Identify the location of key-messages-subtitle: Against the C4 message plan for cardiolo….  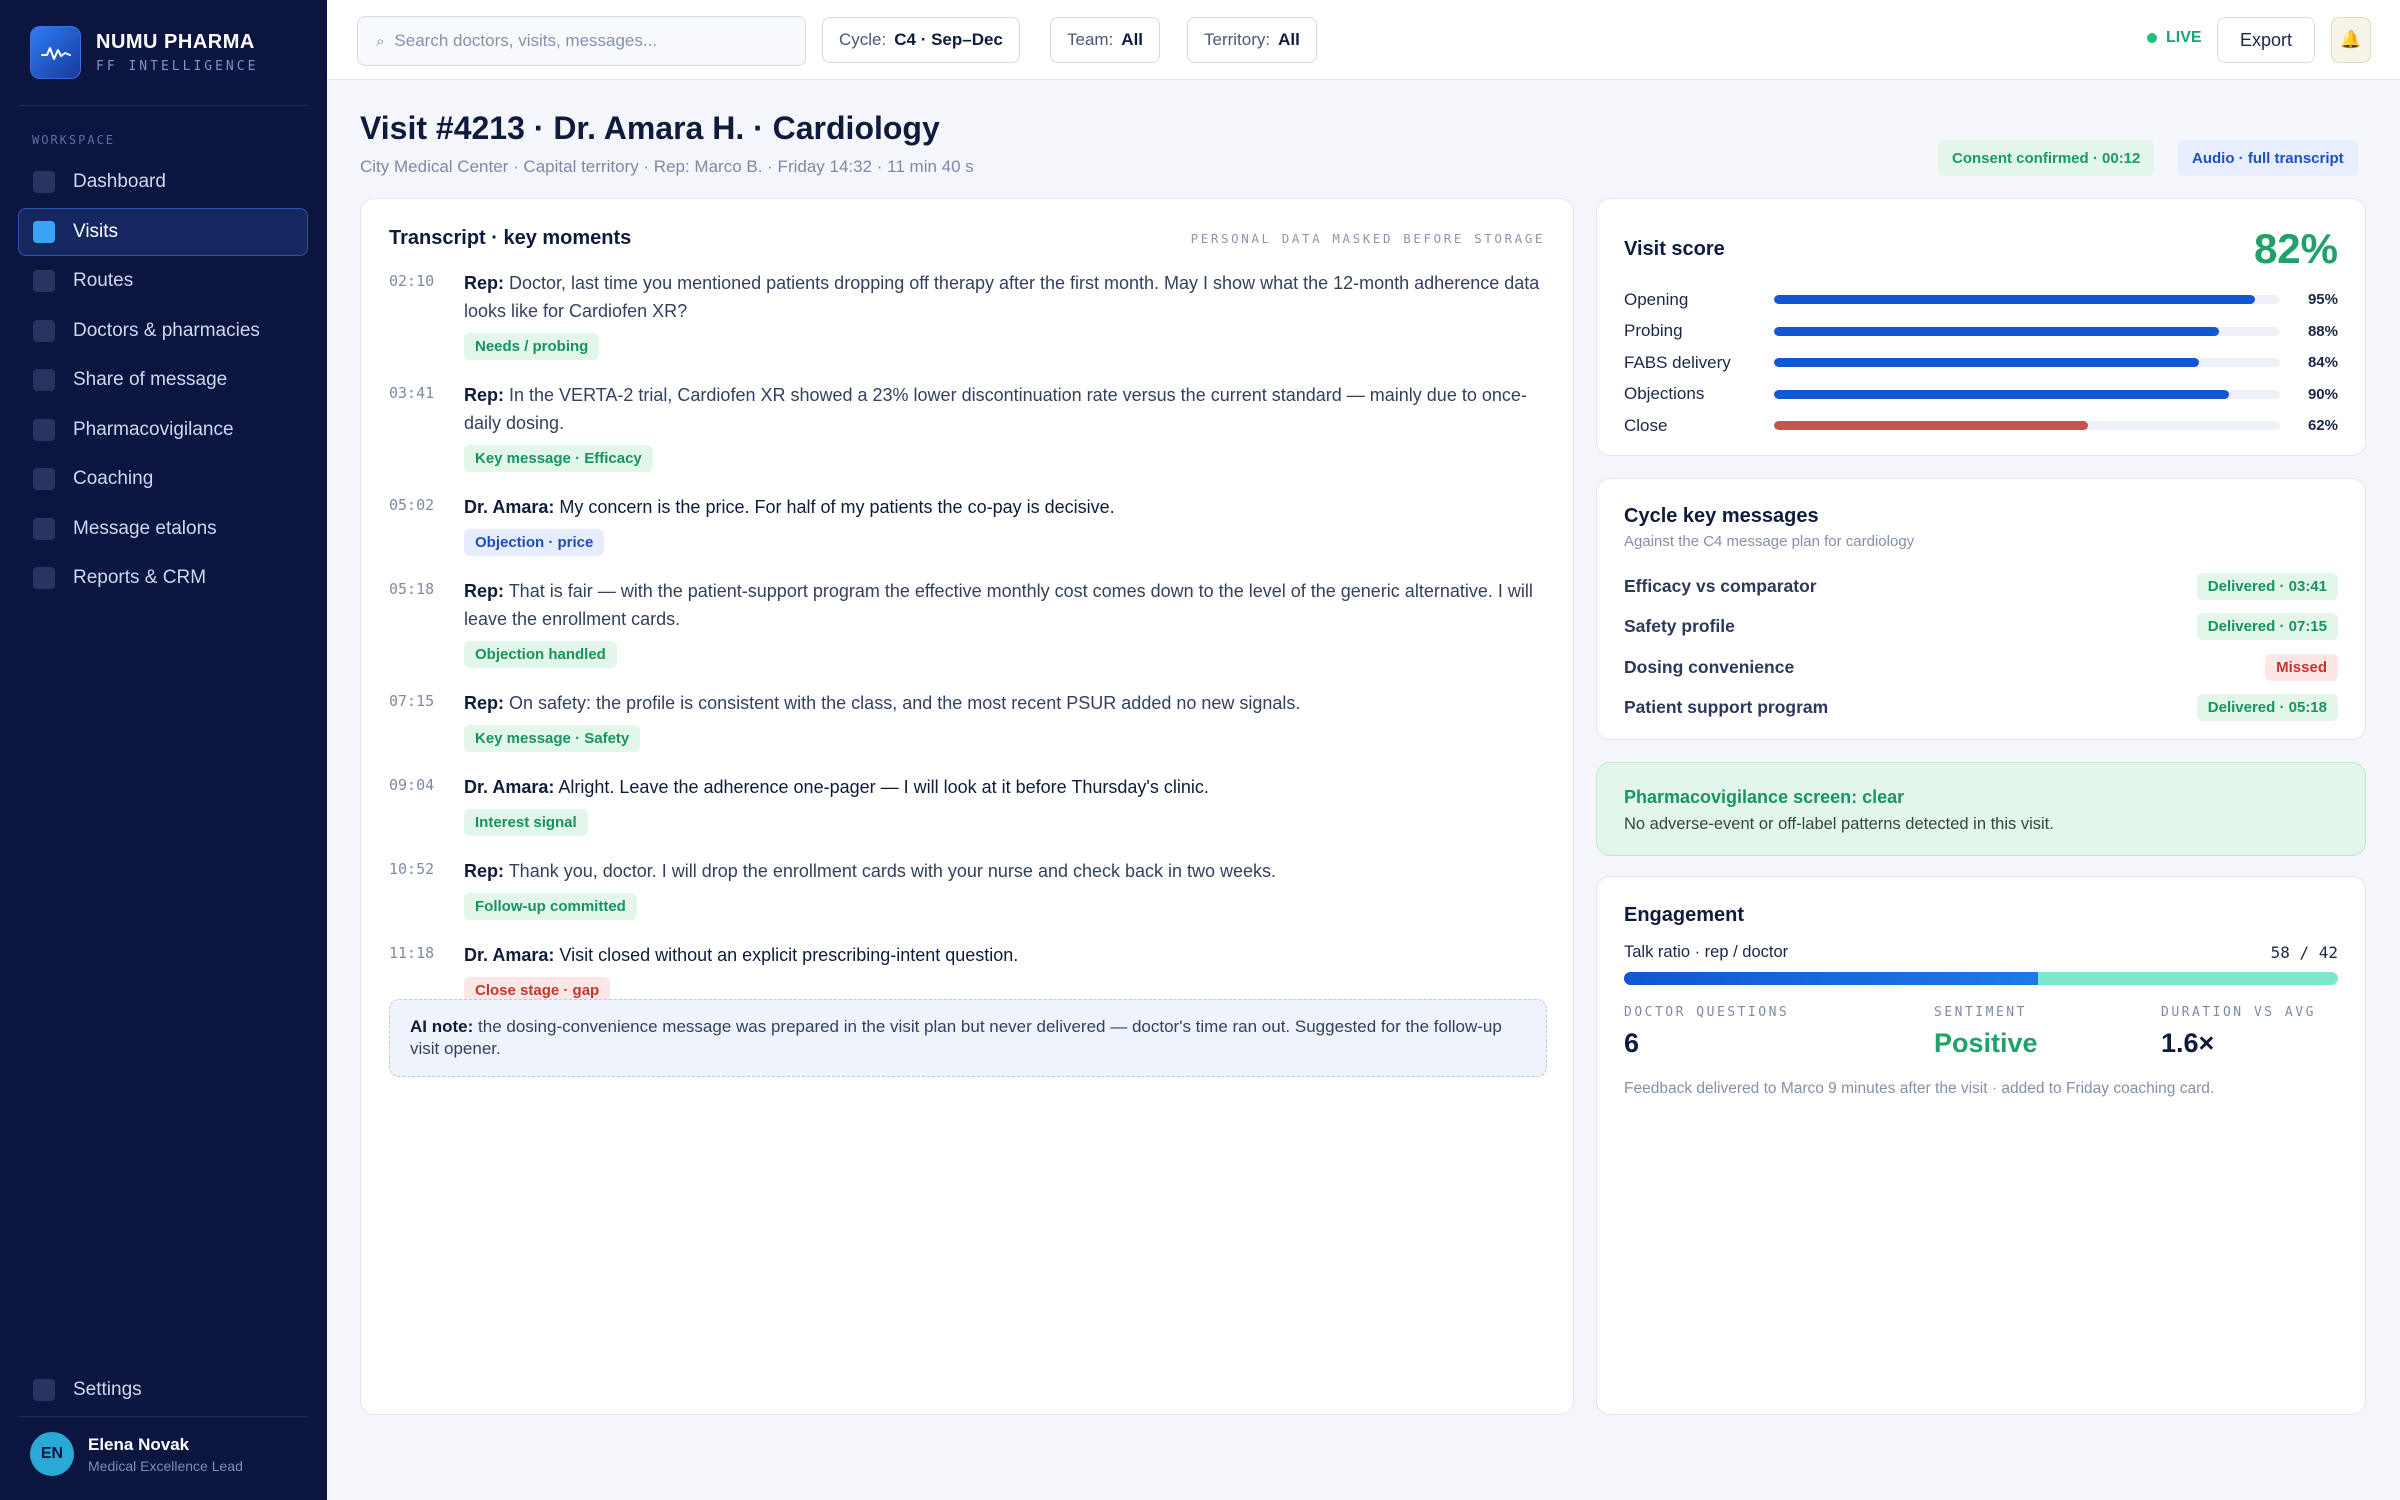
(1769, 541).